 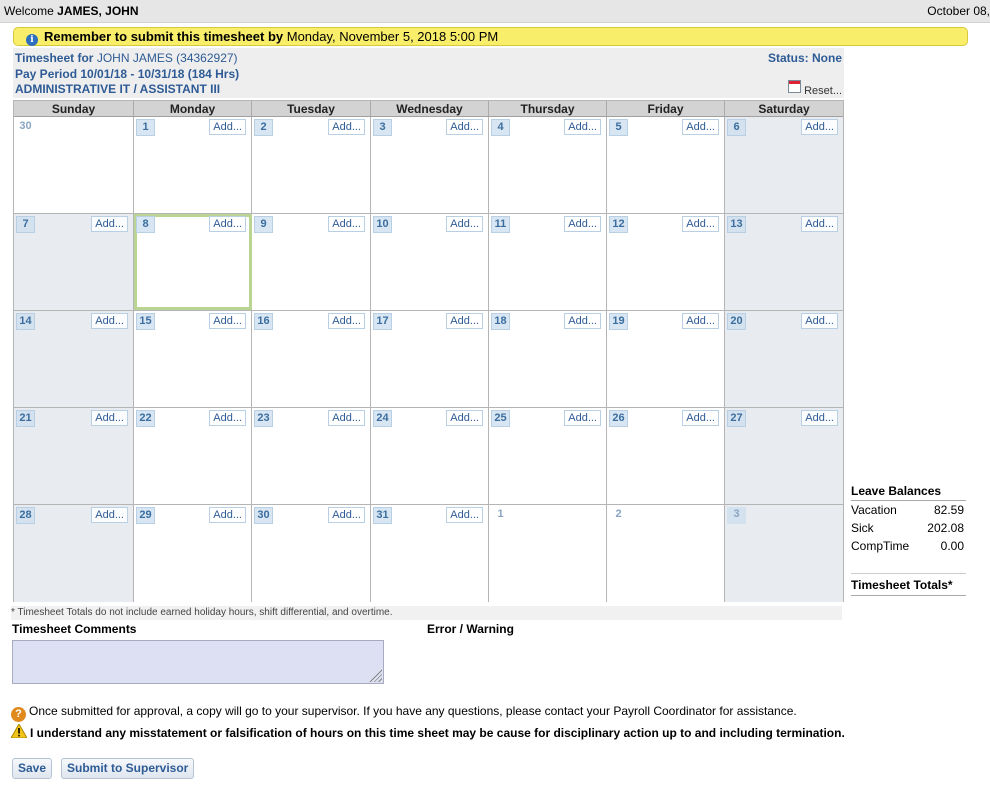 I want to click on day-number: 16, so click(x=263, y=321).